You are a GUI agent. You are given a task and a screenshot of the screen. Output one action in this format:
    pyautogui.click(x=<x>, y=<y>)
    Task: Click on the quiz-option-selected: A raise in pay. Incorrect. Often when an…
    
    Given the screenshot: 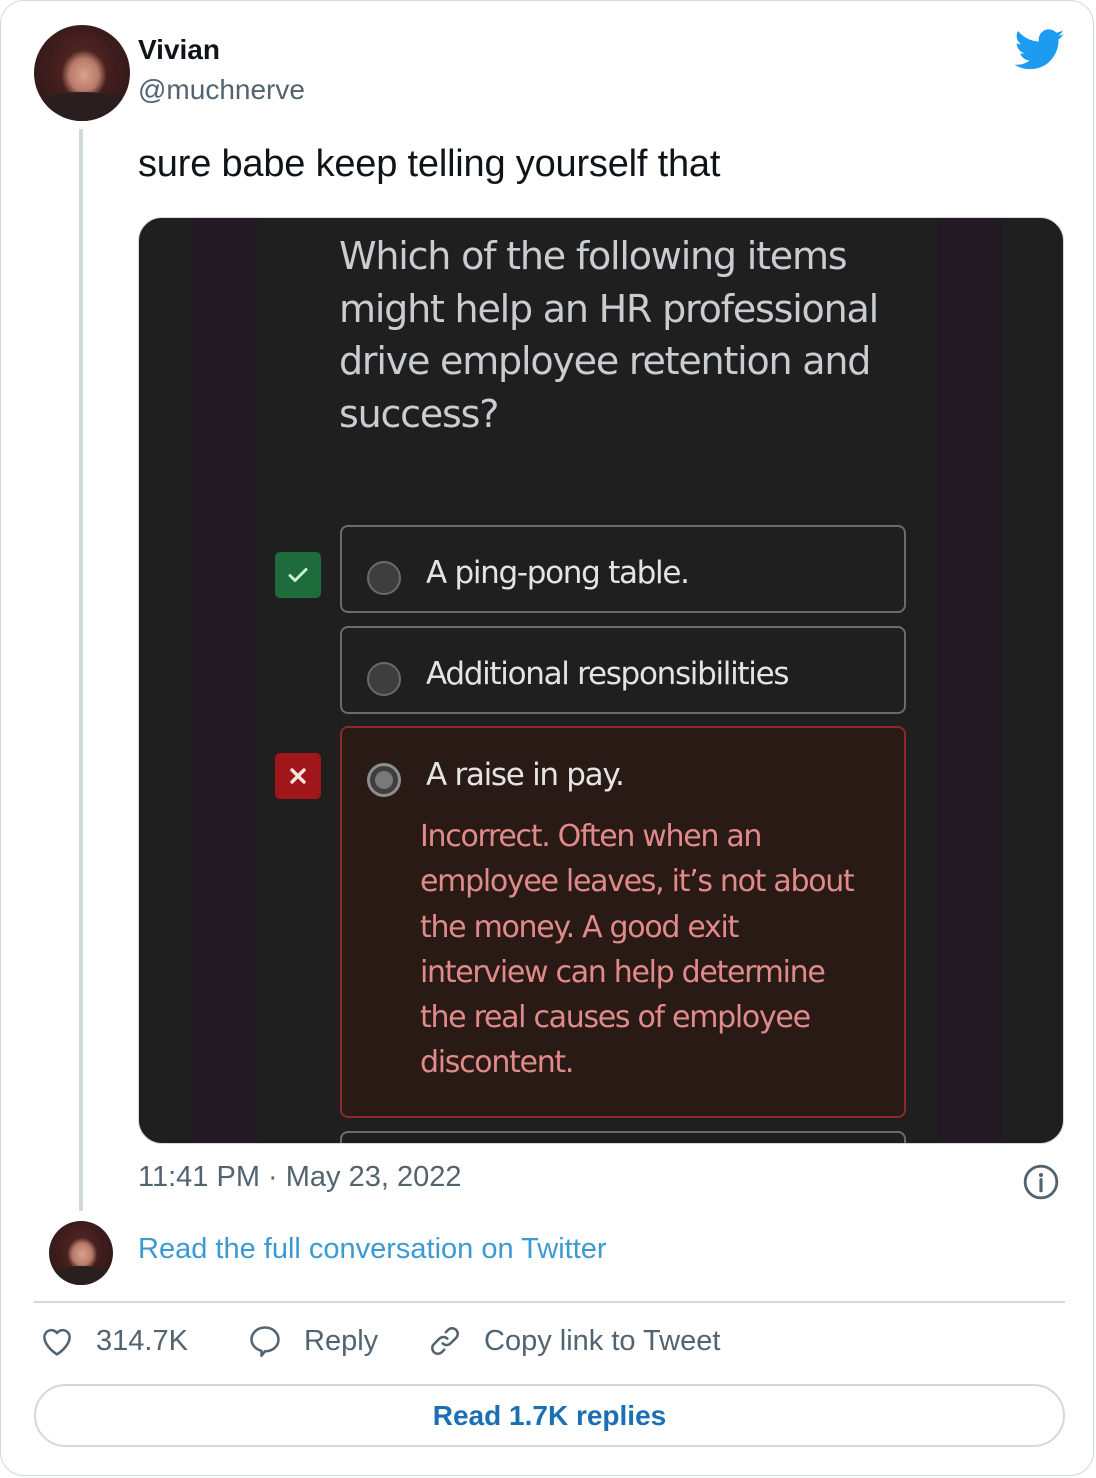 What is the action you would take?
    pyautogui.click(x=623, y=922)
    